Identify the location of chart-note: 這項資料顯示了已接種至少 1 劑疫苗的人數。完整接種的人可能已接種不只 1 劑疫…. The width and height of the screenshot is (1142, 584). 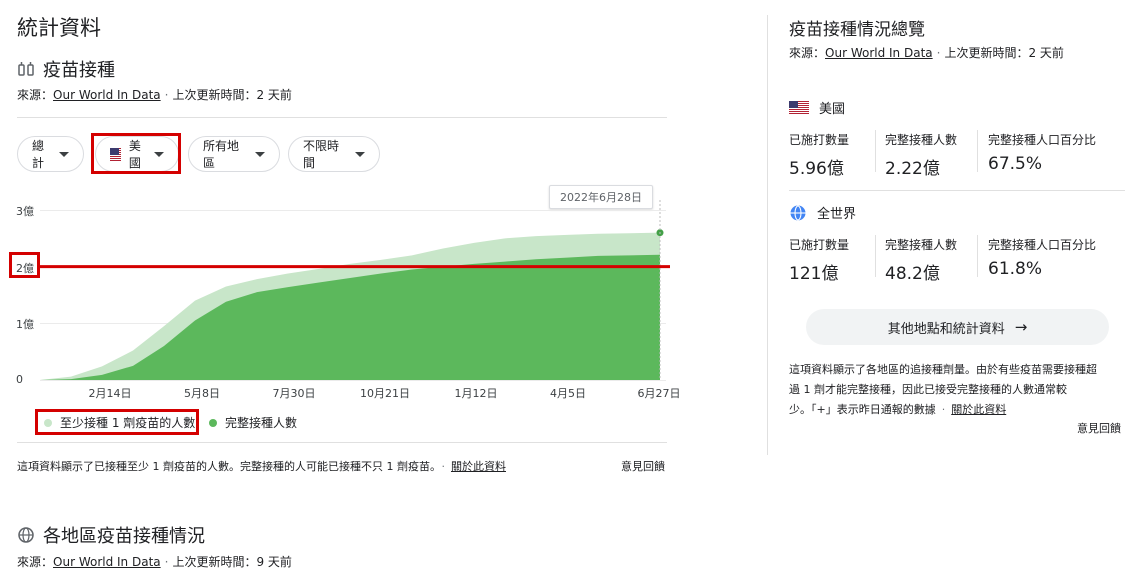
(261, 466).